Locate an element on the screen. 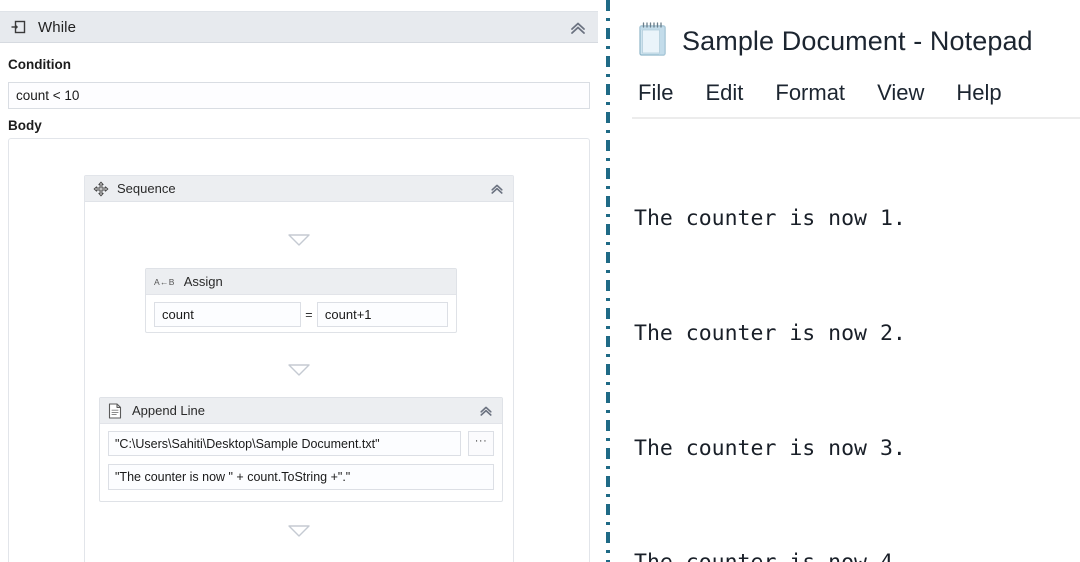 Image resolution: width=1080 pixels, height=562 pixels. notepad-titlebar: Sample Document - Notepad is located at coordinates (834, 41).